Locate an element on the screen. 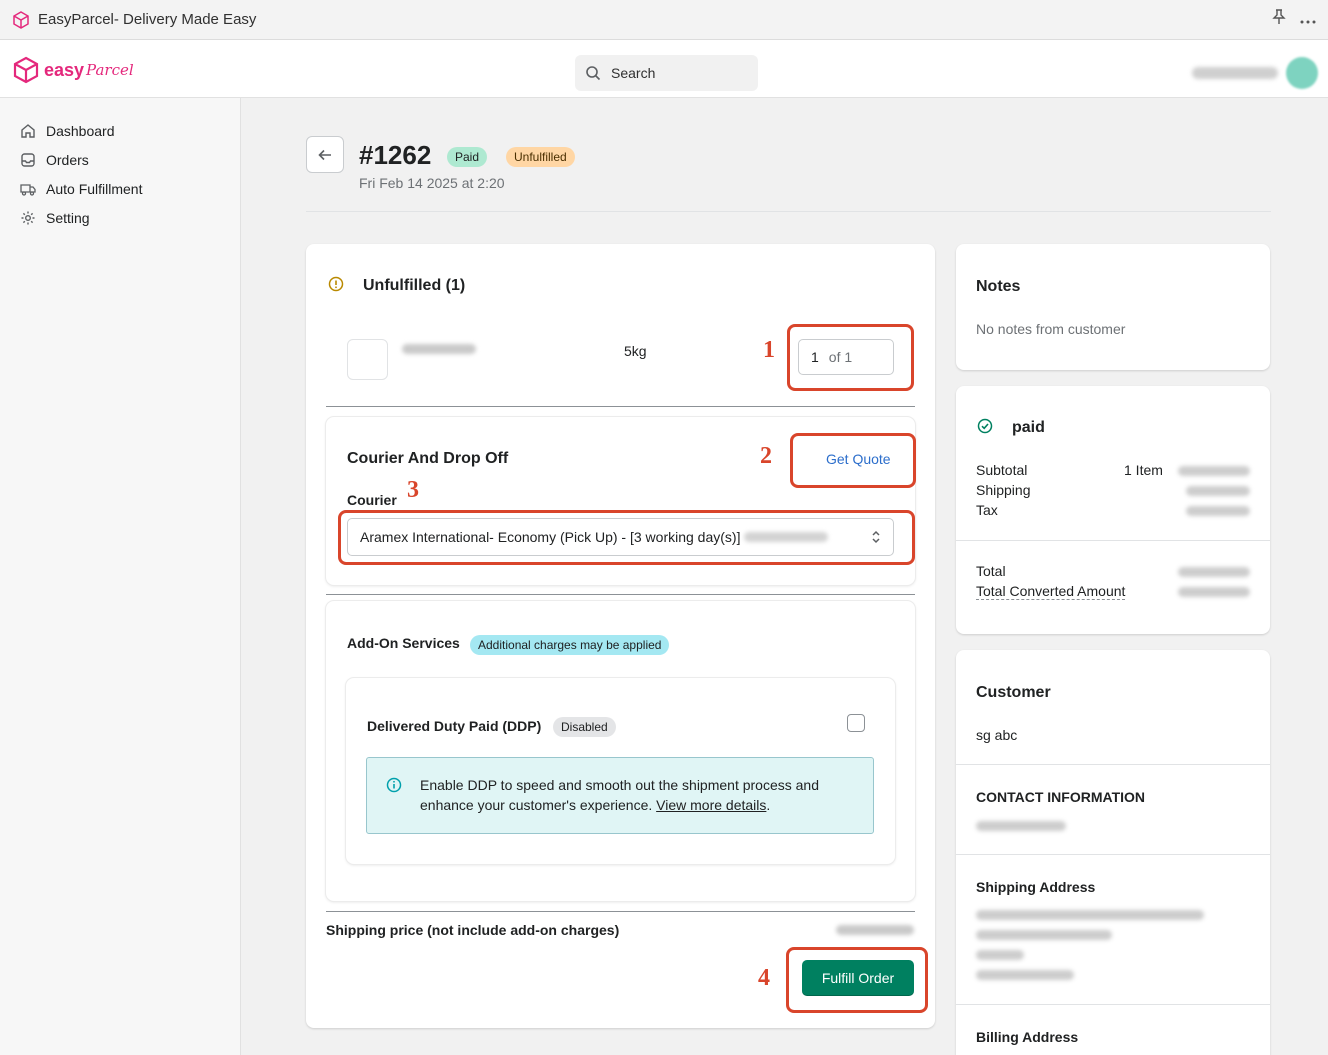  order-date: Fri Feb 14 2025 at 2:20 is located at coordinates (432, 183).